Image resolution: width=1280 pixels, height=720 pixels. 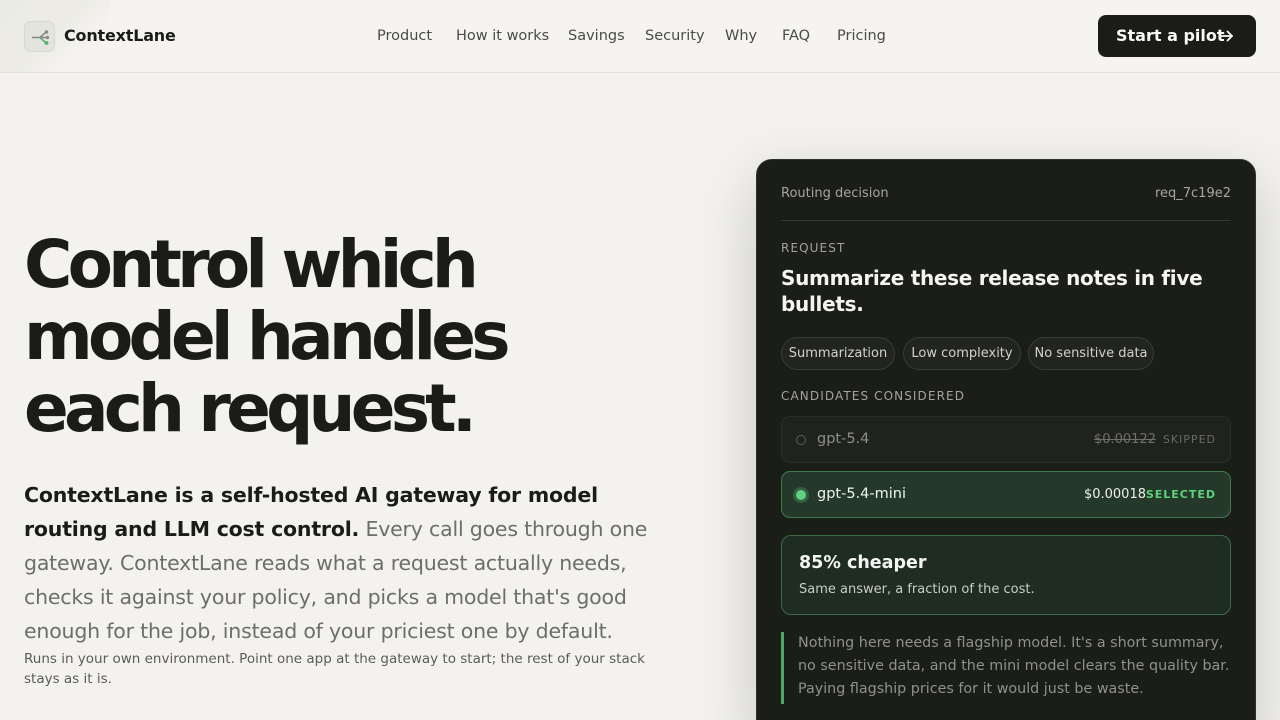 I want to click on card-header: Routing decision req_7c19e2, so click(x=1006, y=195).